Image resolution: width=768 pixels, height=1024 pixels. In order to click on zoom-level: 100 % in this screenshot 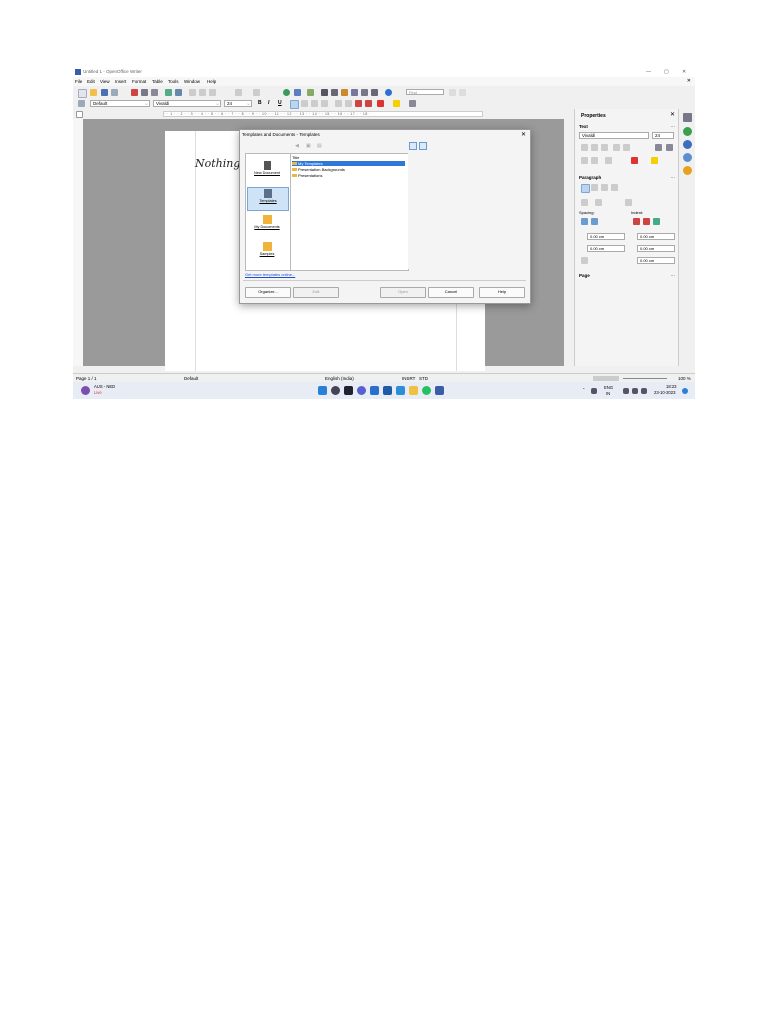, I will do `click(684, 378)`.